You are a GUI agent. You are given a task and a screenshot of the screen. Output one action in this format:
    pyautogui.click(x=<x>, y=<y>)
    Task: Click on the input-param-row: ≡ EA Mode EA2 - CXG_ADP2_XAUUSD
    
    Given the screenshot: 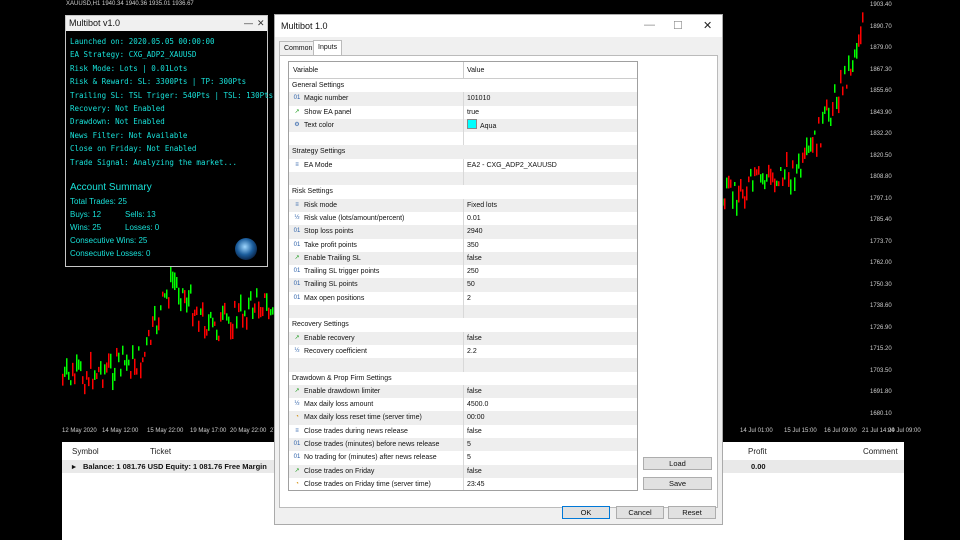 What is the action you would take?
    pyautogui.click(x=463, y=165)
    